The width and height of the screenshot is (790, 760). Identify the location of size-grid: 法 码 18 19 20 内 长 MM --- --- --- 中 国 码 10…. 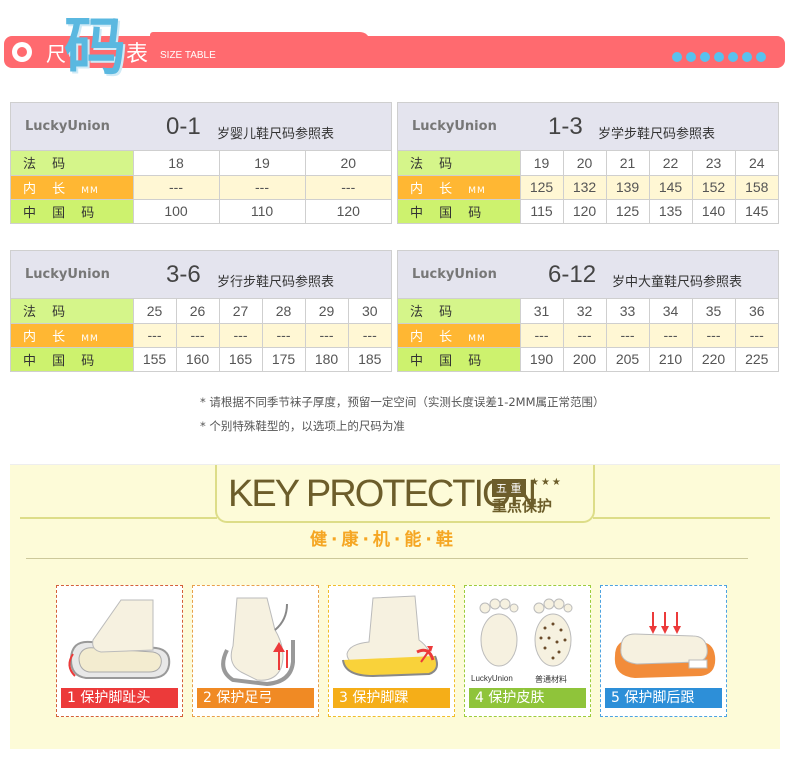
(201, 187).